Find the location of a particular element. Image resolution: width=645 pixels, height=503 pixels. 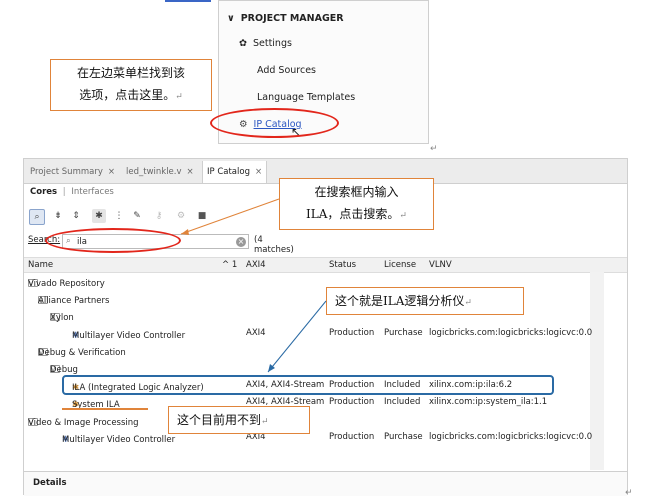

search-arrow is located at coordinates (230, 216).